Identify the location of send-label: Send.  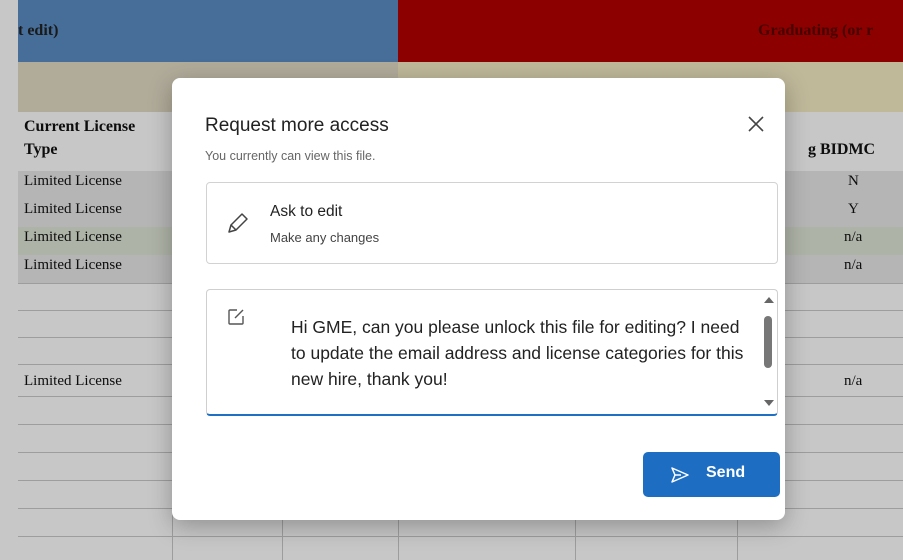
(726, 472).